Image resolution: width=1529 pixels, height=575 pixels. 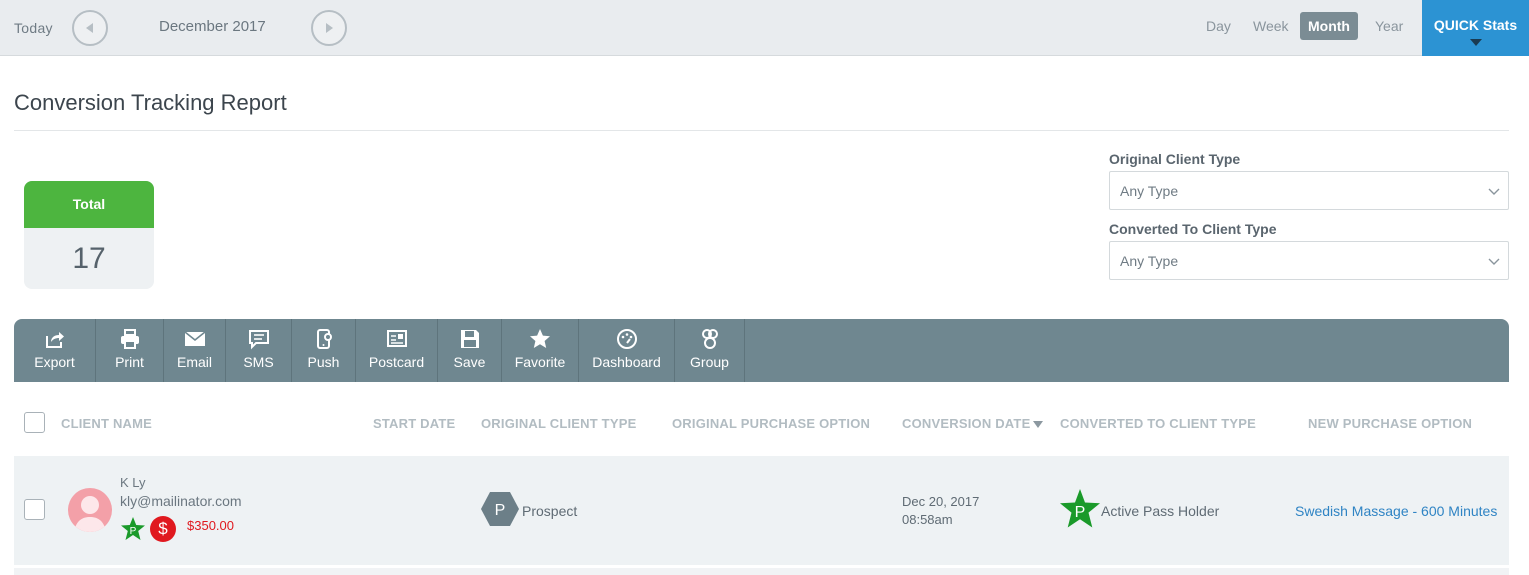 What do you see at coordinates (1193, 229) in the screenshot?
I see `converted-client-type-label: Converted To Client Type` at bounding box center [1193, 229].